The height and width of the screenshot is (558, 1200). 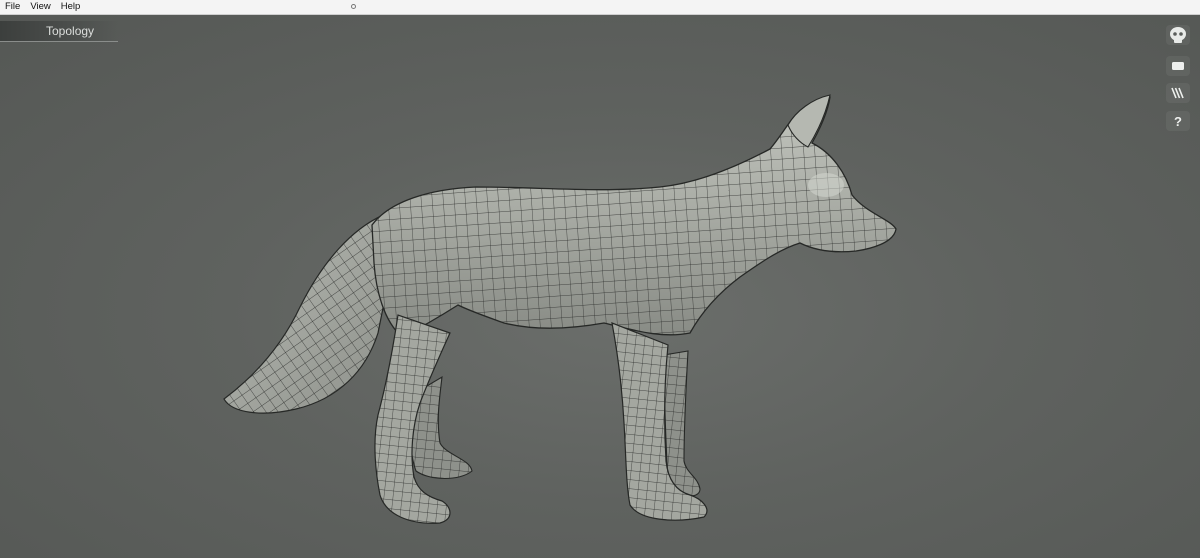 I want to click on drag-handle-icon, so click(x=353, y=6).